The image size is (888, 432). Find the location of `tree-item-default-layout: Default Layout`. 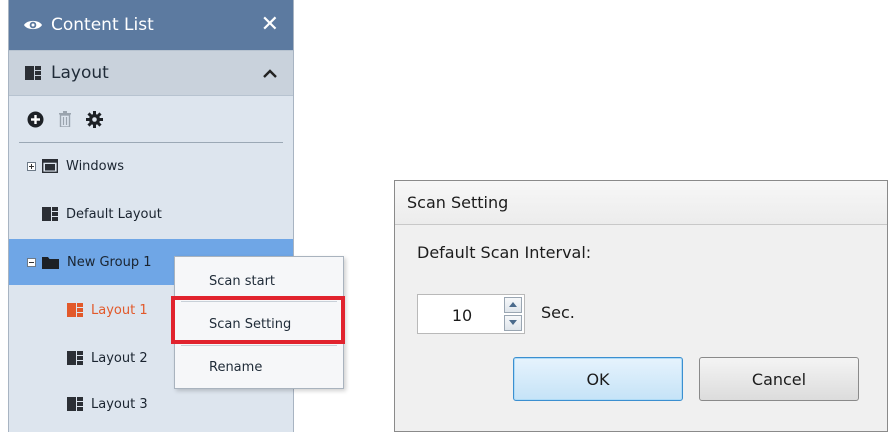

tree-item-default-layout: Default Layout is located at coordinates (151, 214).